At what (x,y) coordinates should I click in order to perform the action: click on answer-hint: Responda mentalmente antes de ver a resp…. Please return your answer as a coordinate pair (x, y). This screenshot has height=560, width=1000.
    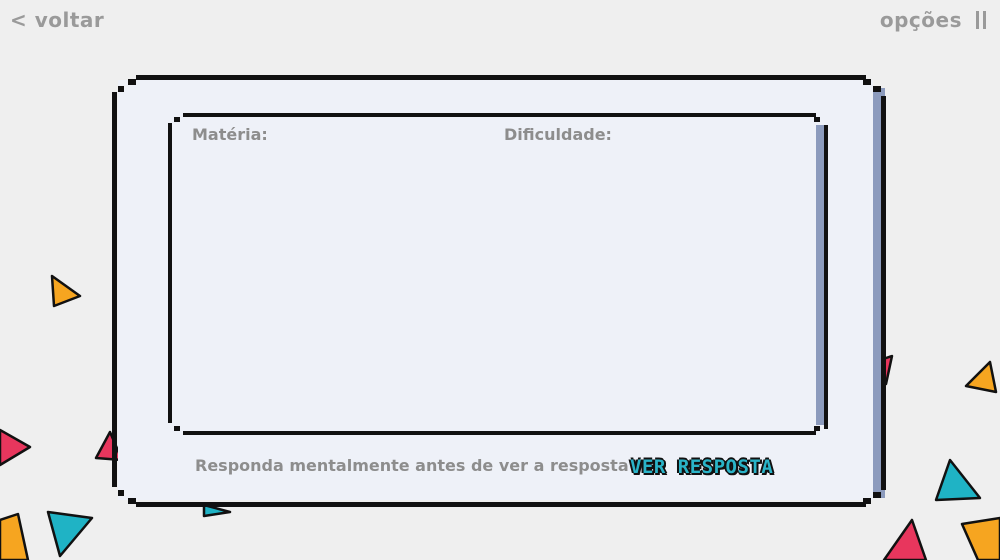
    Looking at the image, I should click on (412, 465).